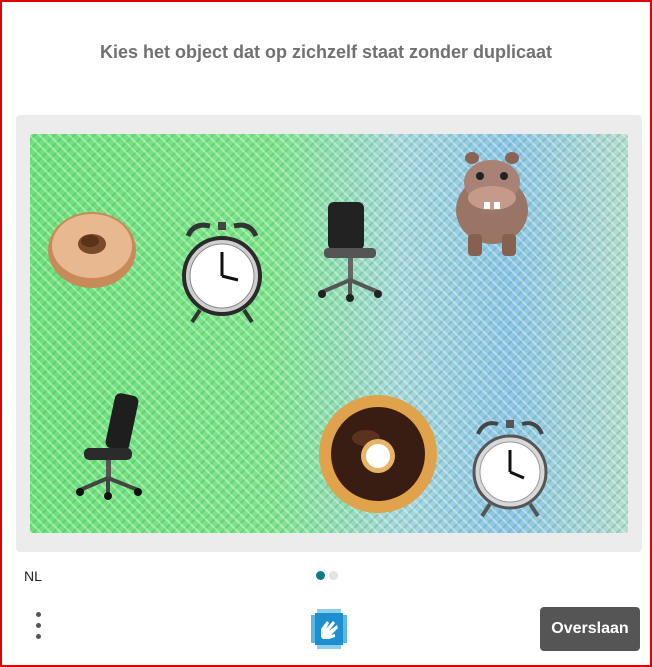 The height and width of the screenshot is (667, 652). Describe the element at coordinates (492, 204) in the screenshot. I see `object-hippo` at that location.